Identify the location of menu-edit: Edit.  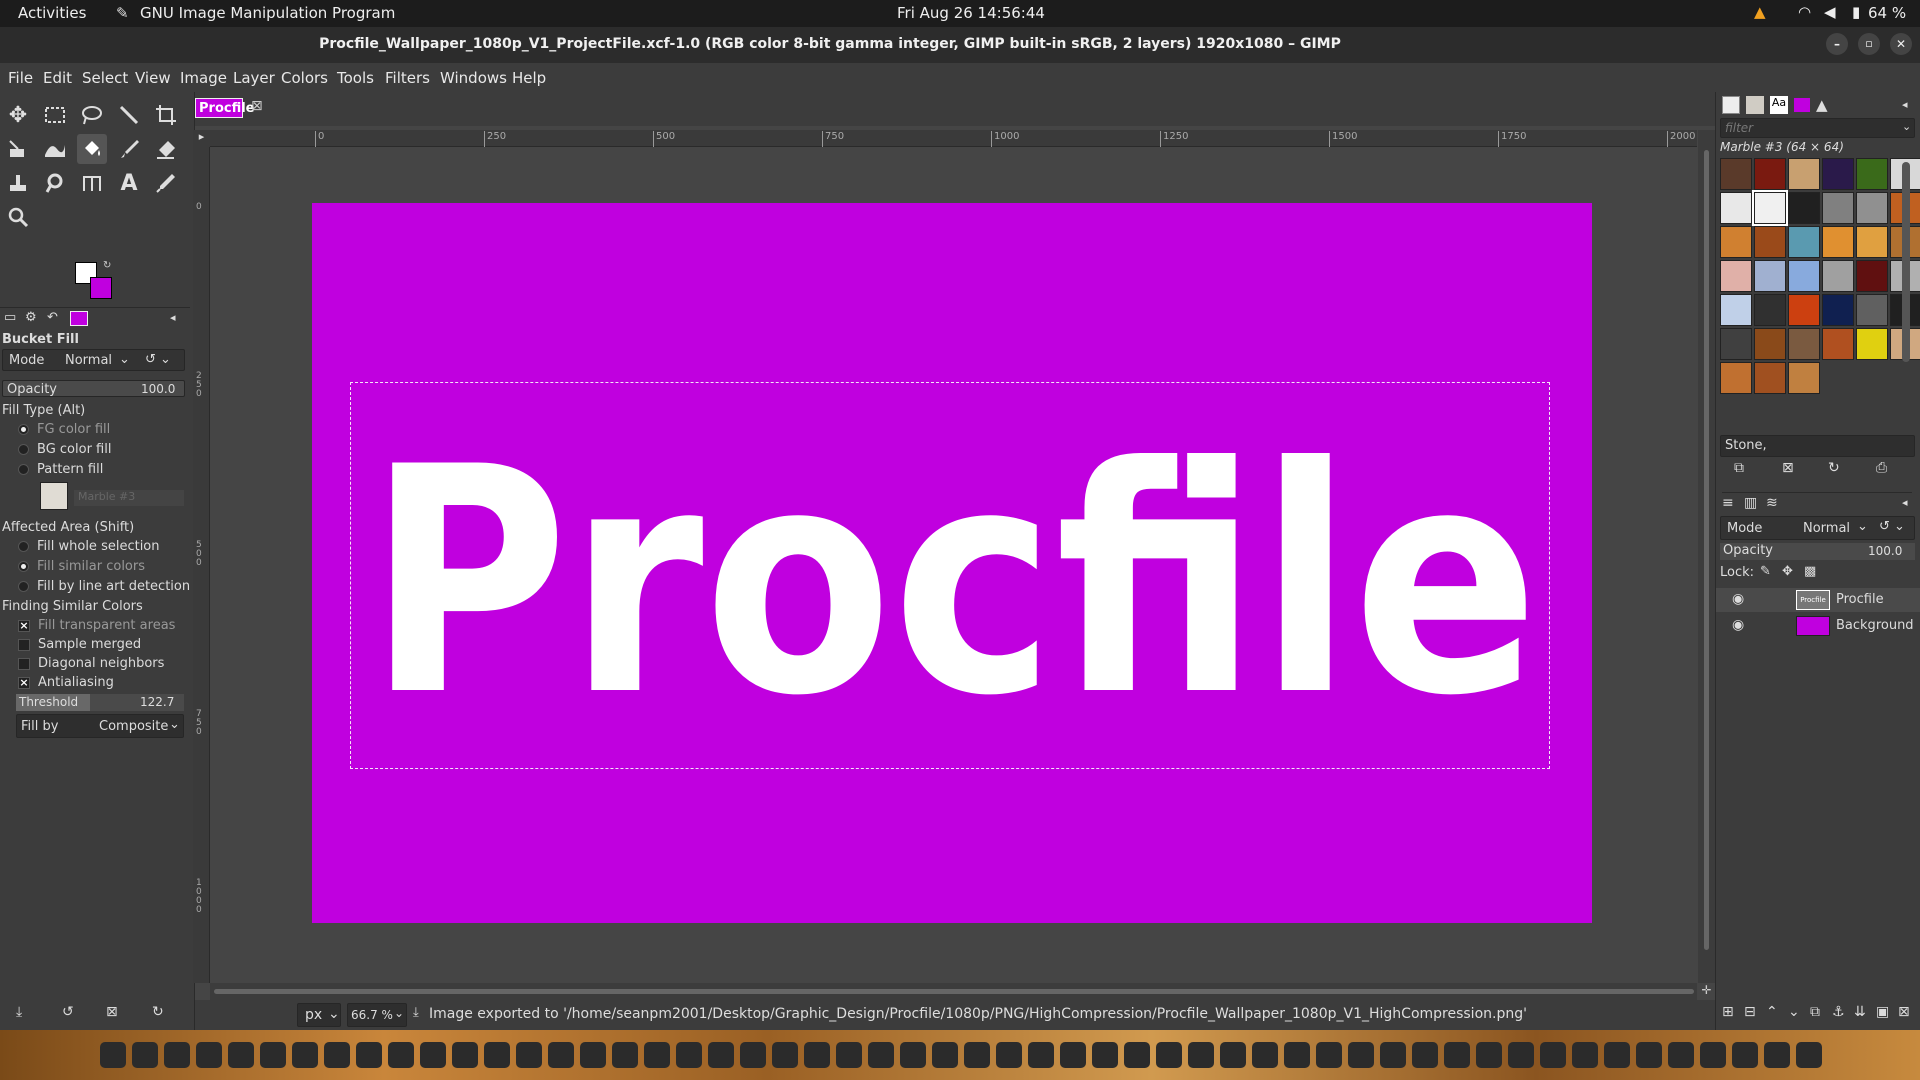
(57, 78).